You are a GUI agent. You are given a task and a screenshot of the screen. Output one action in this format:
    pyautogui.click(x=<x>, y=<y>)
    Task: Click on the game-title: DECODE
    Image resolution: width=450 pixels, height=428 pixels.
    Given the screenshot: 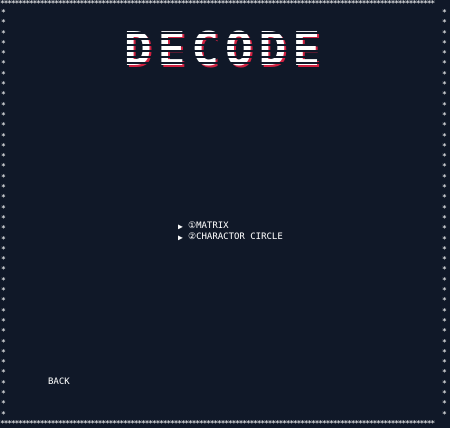 What is the action you would take?
    pyautogui.click(x=225, y=49)
    